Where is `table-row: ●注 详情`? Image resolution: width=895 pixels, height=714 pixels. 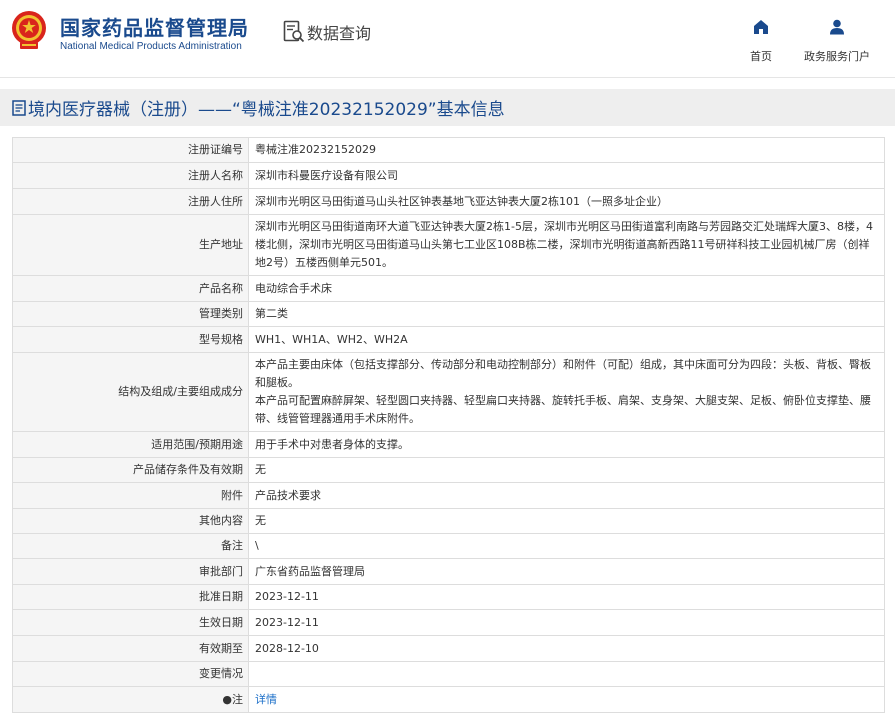
table-row: ●注 详情 is located at coordinates (448, 699).